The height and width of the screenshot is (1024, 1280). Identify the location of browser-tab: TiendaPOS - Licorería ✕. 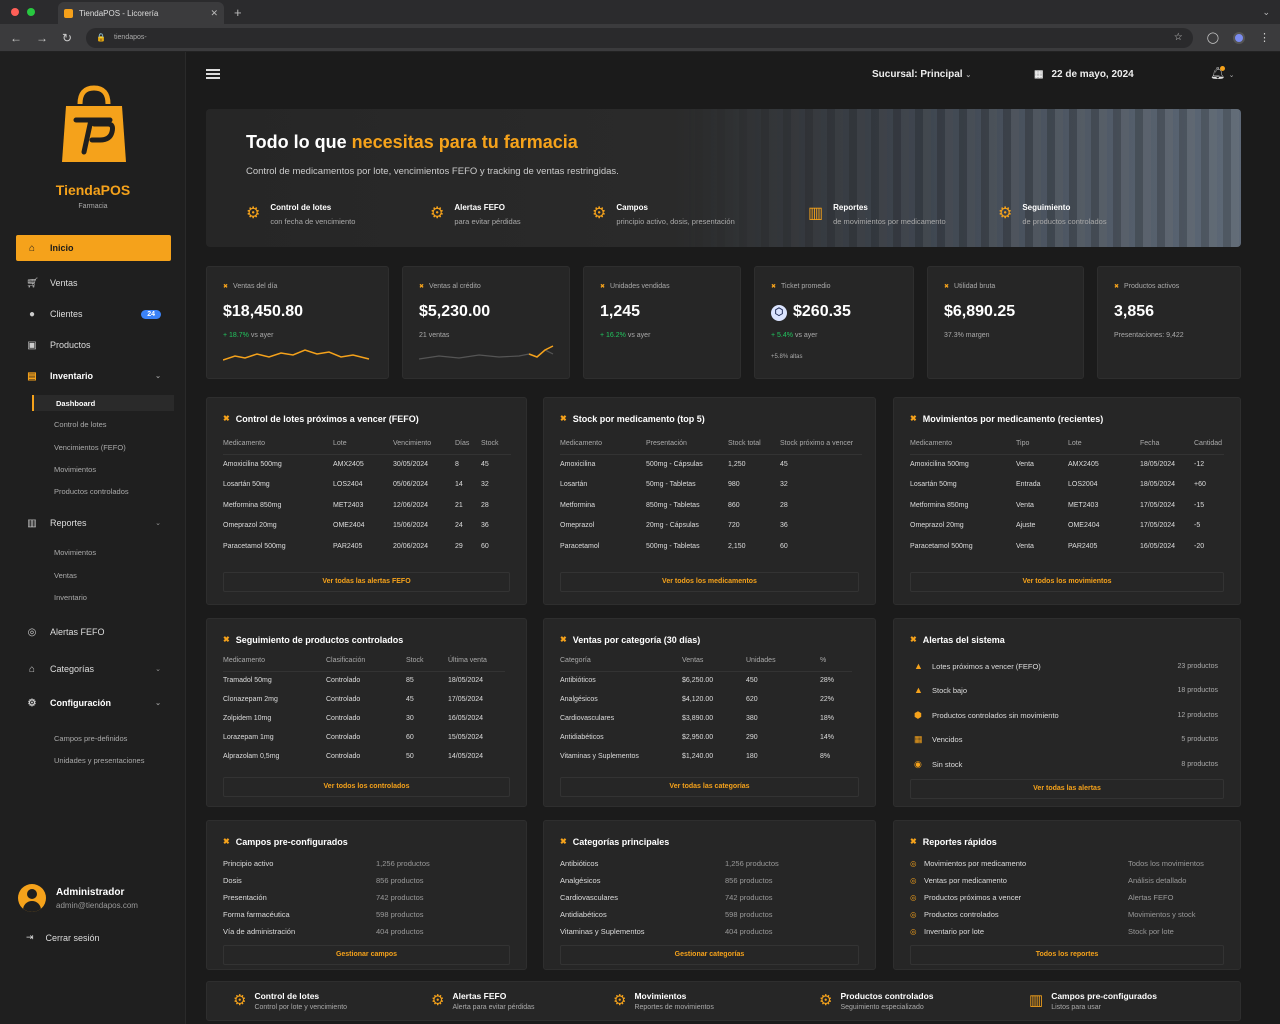
(141, 13).